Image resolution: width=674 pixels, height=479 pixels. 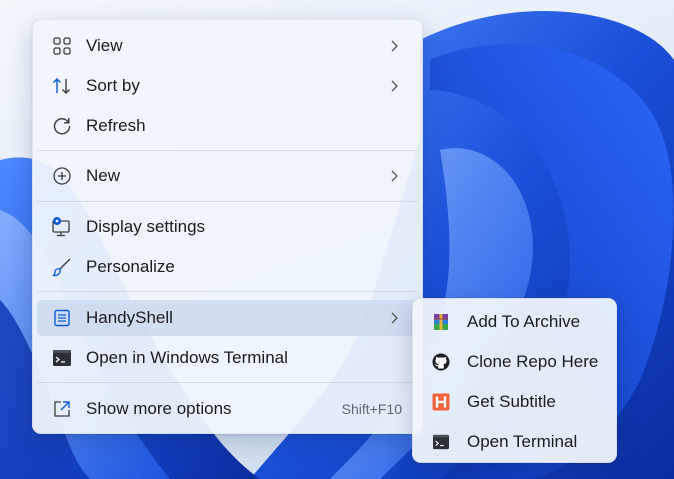 I want to click on expand-icon, so click(x=62, y=409).